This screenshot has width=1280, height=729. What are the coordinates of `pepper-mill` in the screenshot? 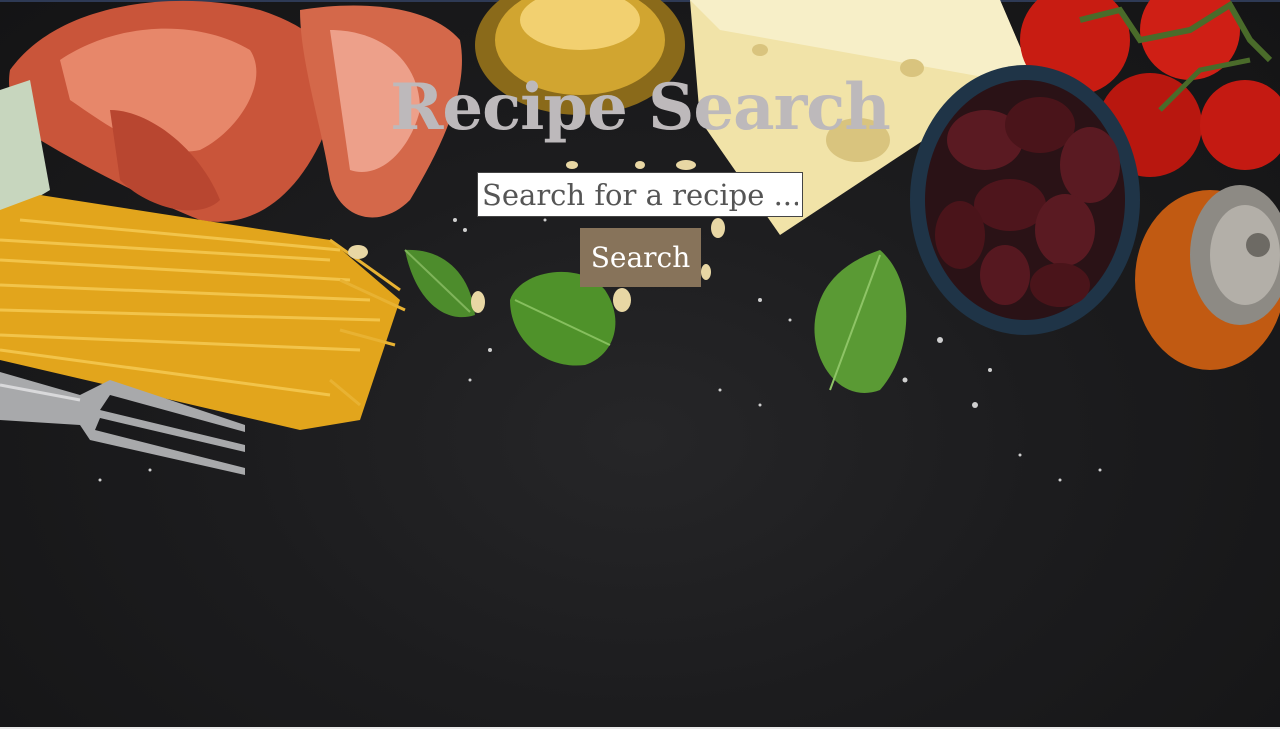 It's located at (1207, 277).